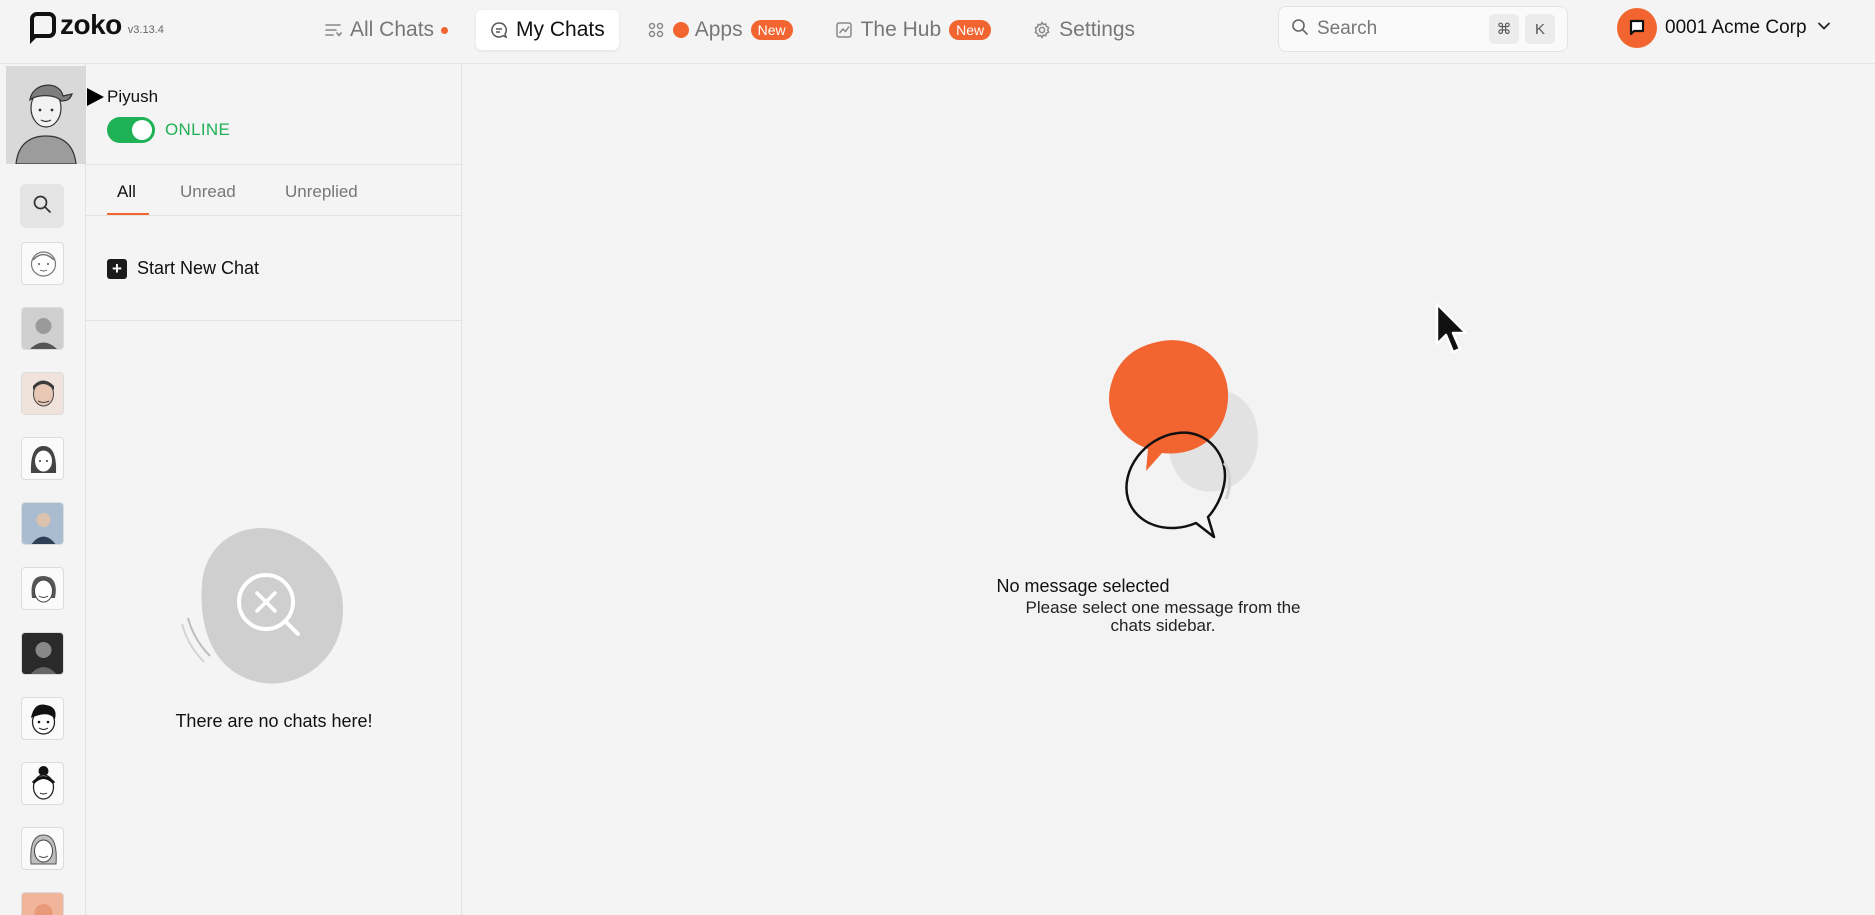  Describe the element at coordinates (274, 191) in the screenshot. I see `chat-filter-tabs: All Unread Unreplied` at that location.